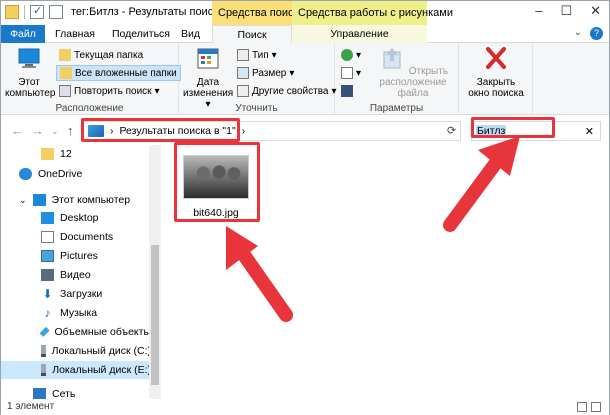 The height and width of the screenshot is (415, 610). I want to click on nav-item-label: Desktop, so click(79, 218).